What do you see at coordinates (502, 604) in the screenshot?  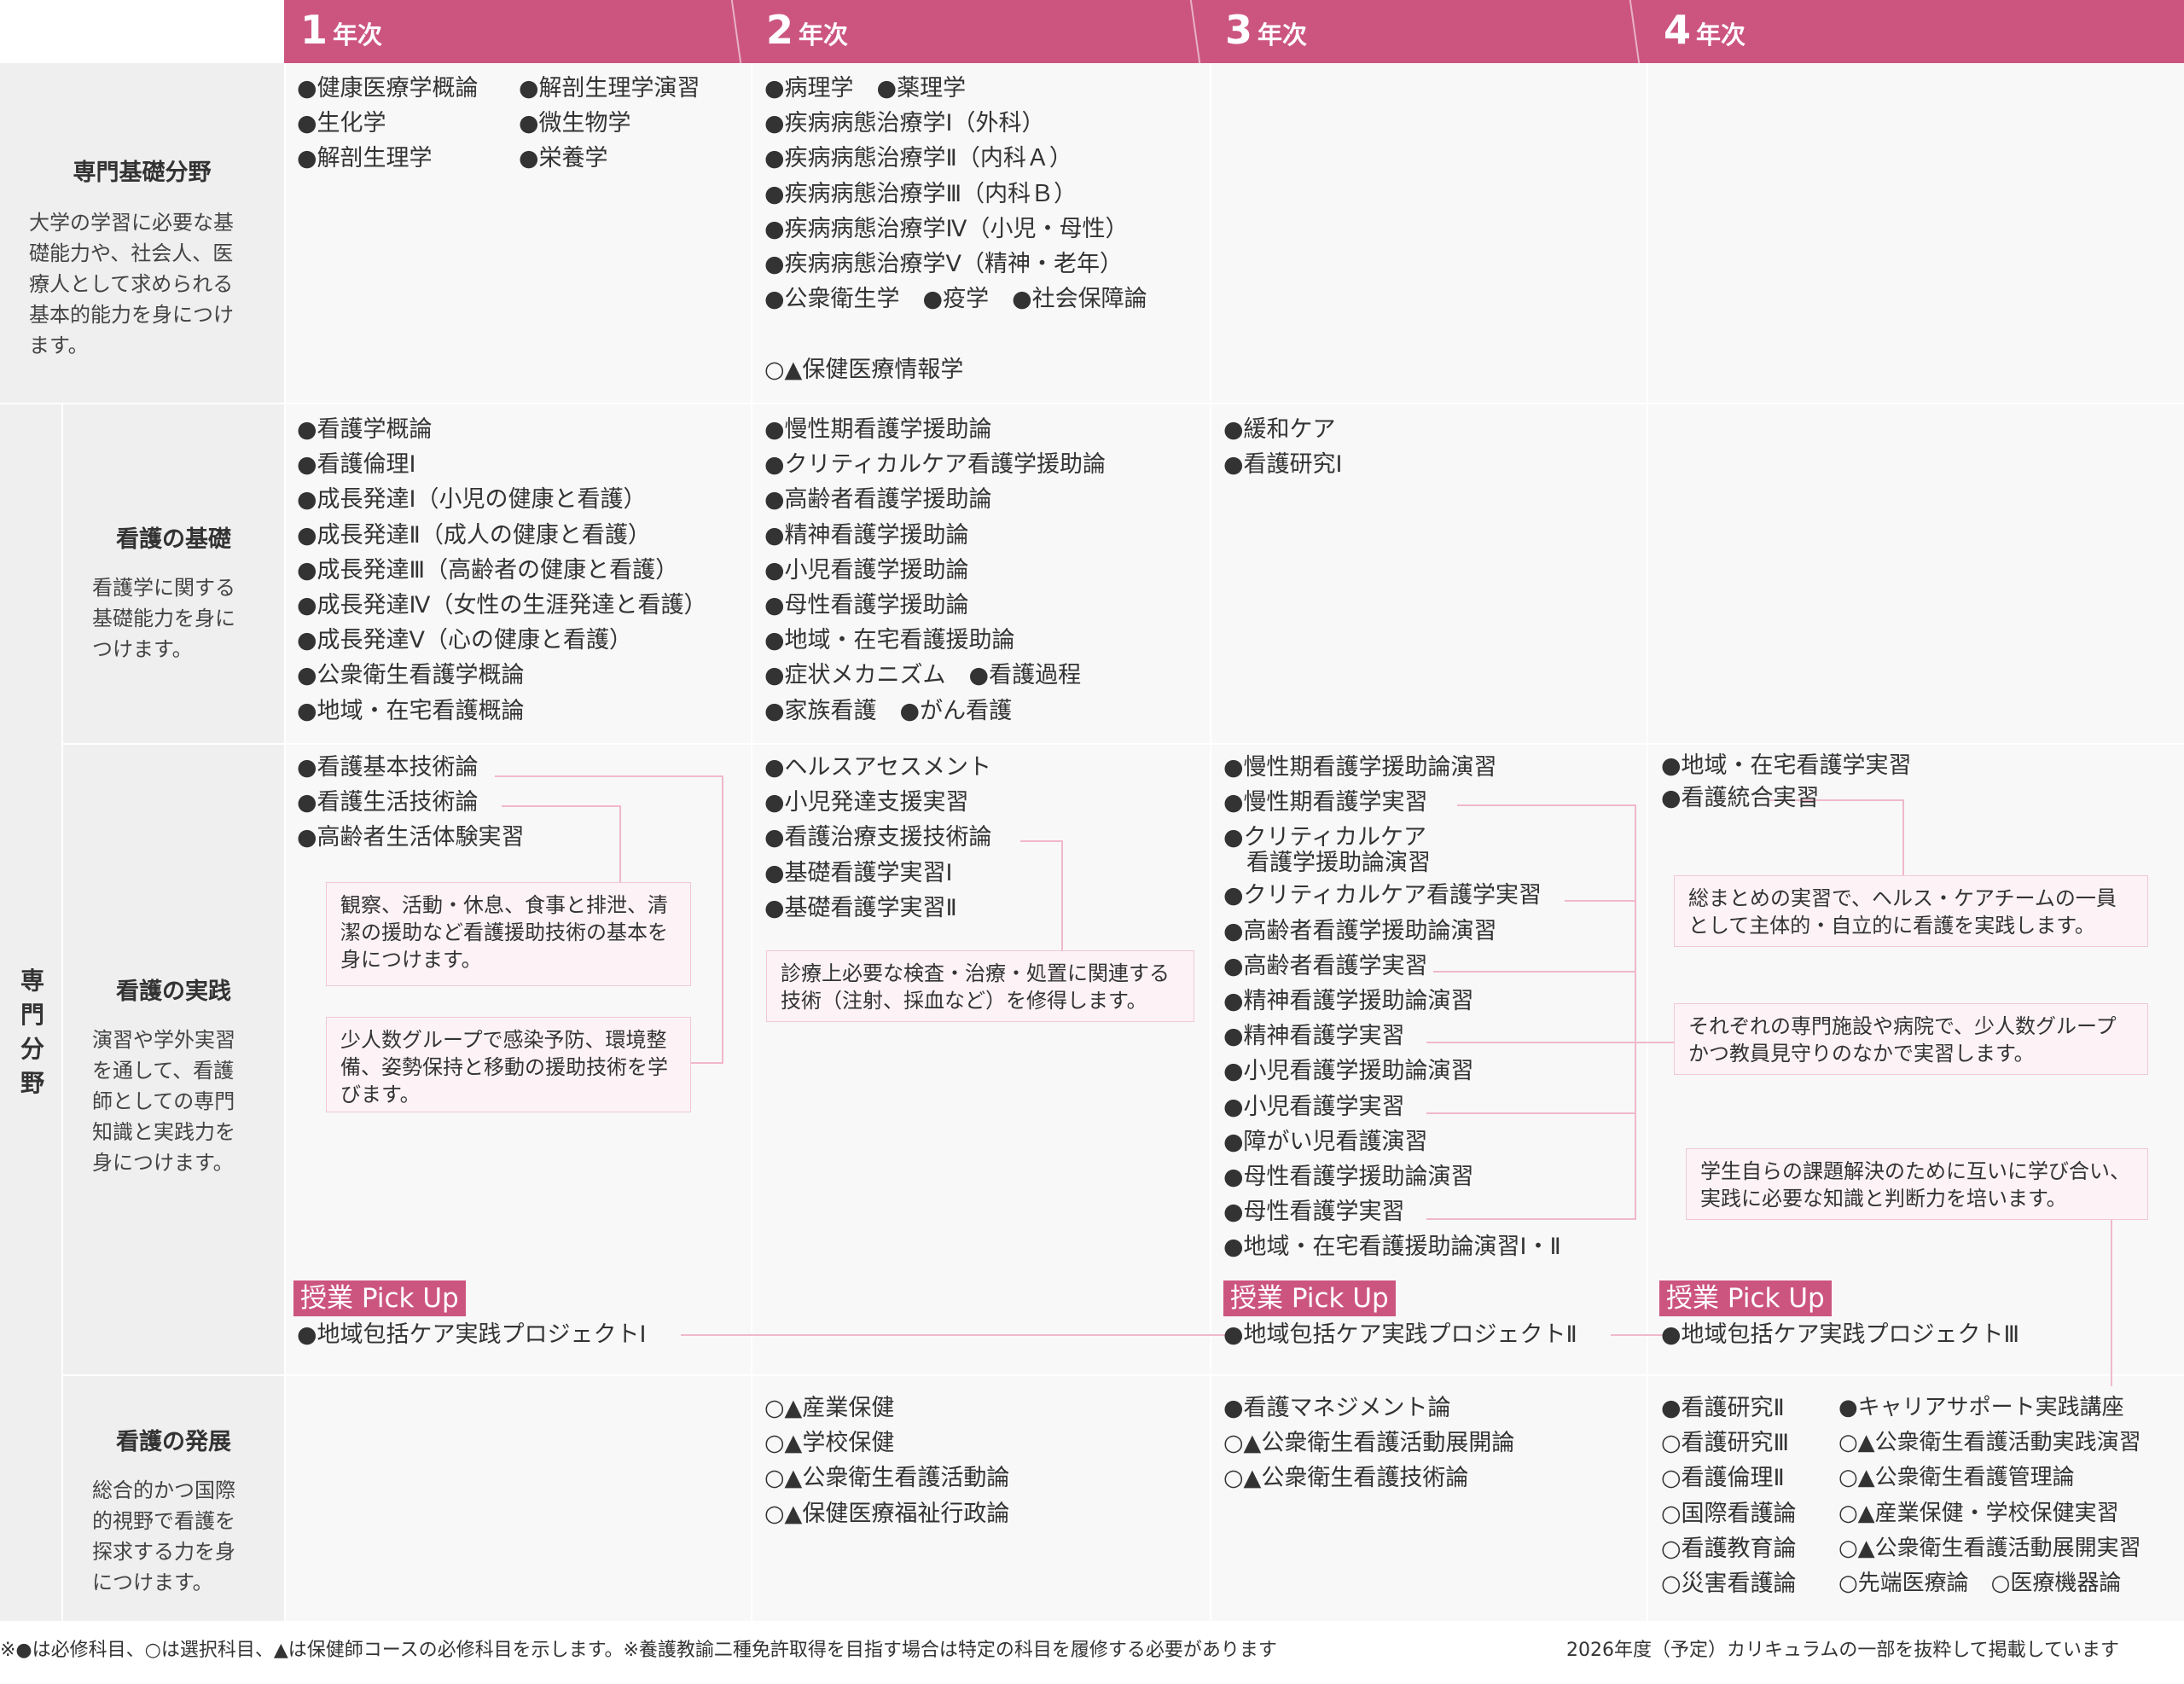 I see `course-item: ●成長発達Ⅳ（女性の生涯発達と看護）` at bounding box center [502, 604].